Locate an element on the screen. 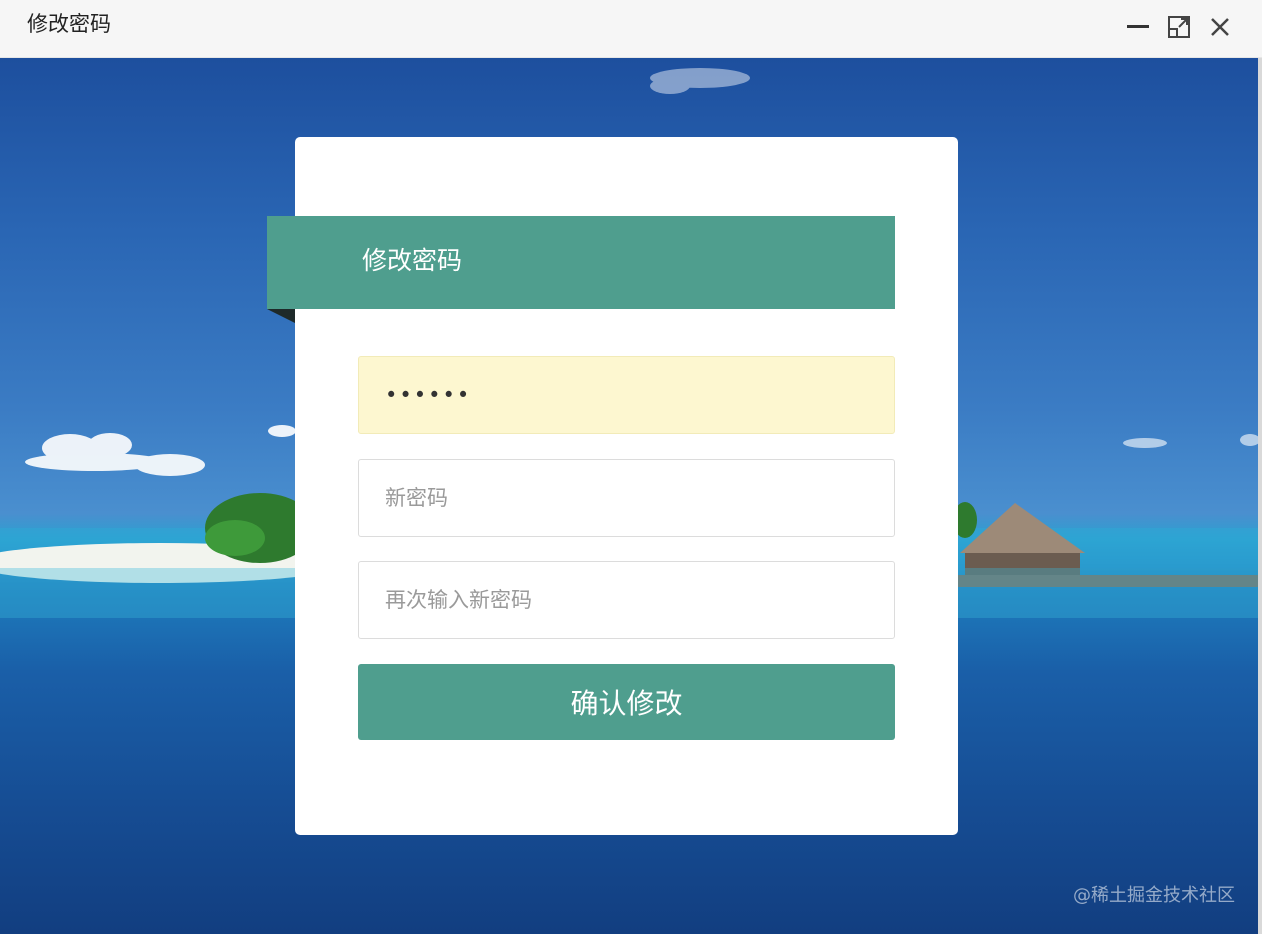 The image size is (1262, 934). close-button is located at coordinates (1220, 27).